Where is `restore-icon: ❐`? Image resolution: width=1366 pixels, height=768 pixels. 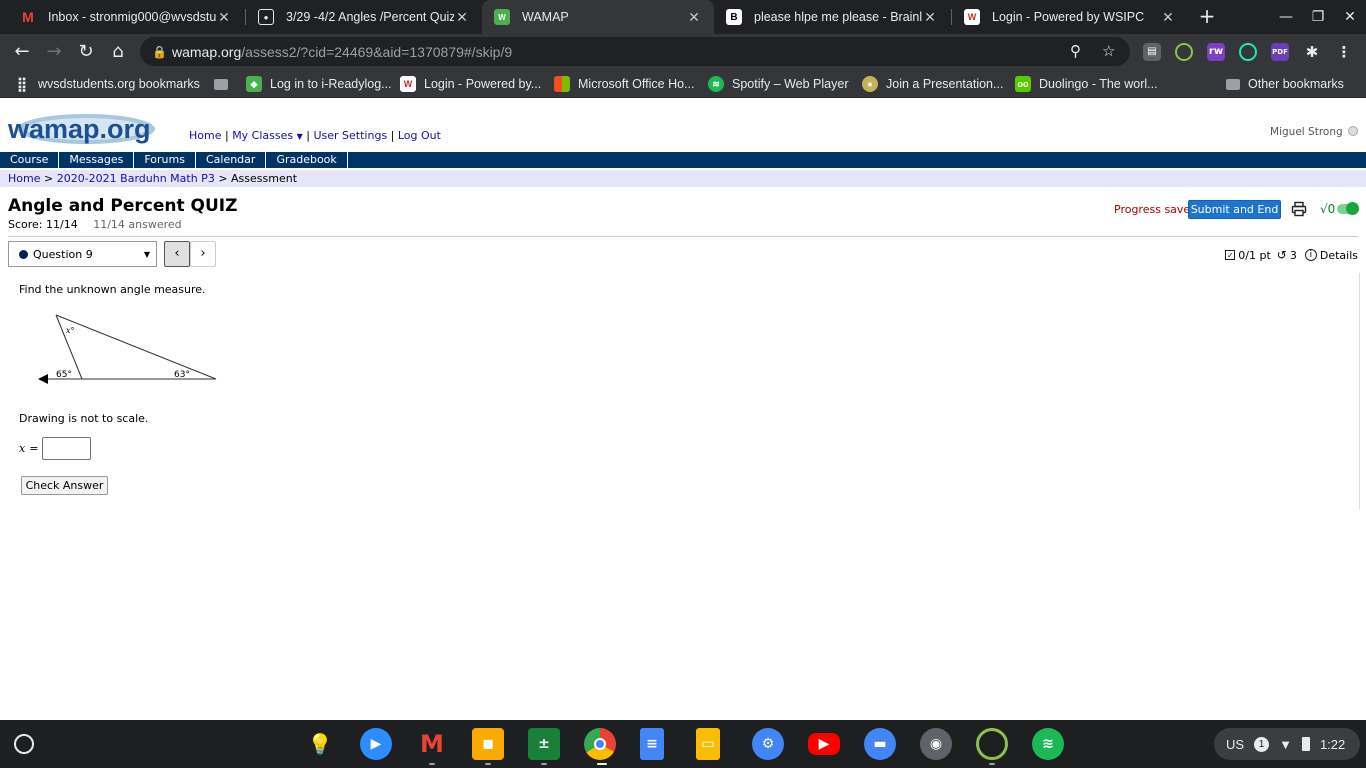 restore-icon: ❐ is located at coordinates (1318, 17).